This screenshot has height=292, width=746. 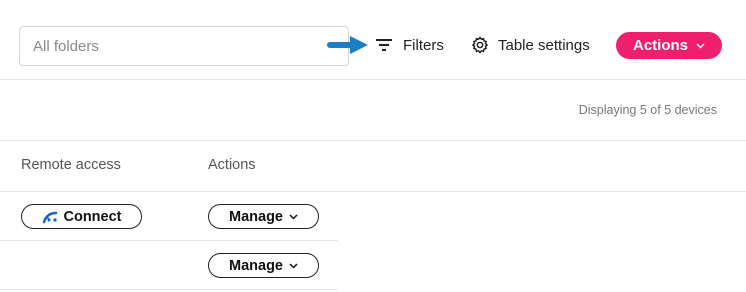 I want to click on filters-button: Filters, so click(x=409, y=45).